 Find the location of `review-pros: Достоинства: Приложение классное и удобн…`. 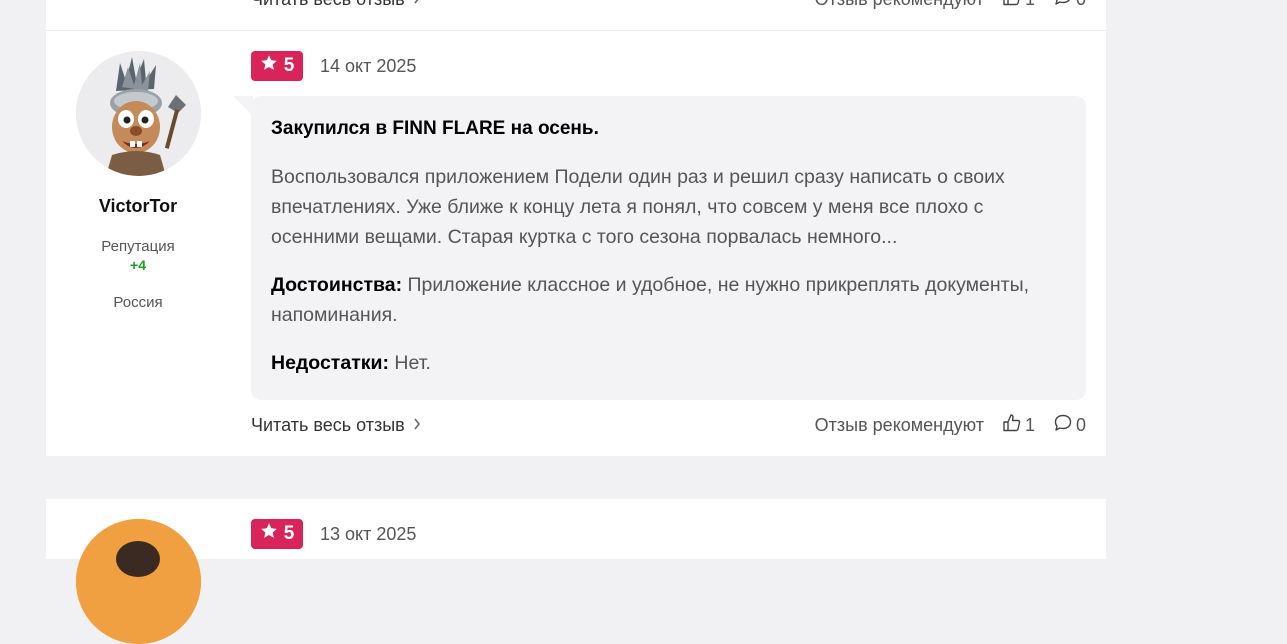

review-pros: Достоинства: Приложение классное и удобн… is located at coordinates (653, 300).